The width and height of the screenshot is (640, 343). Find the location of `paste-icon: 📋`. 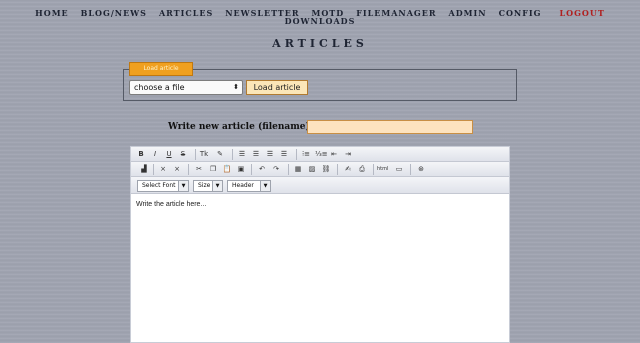

paste-icon: 📋 is located at coordinates (227, 169).